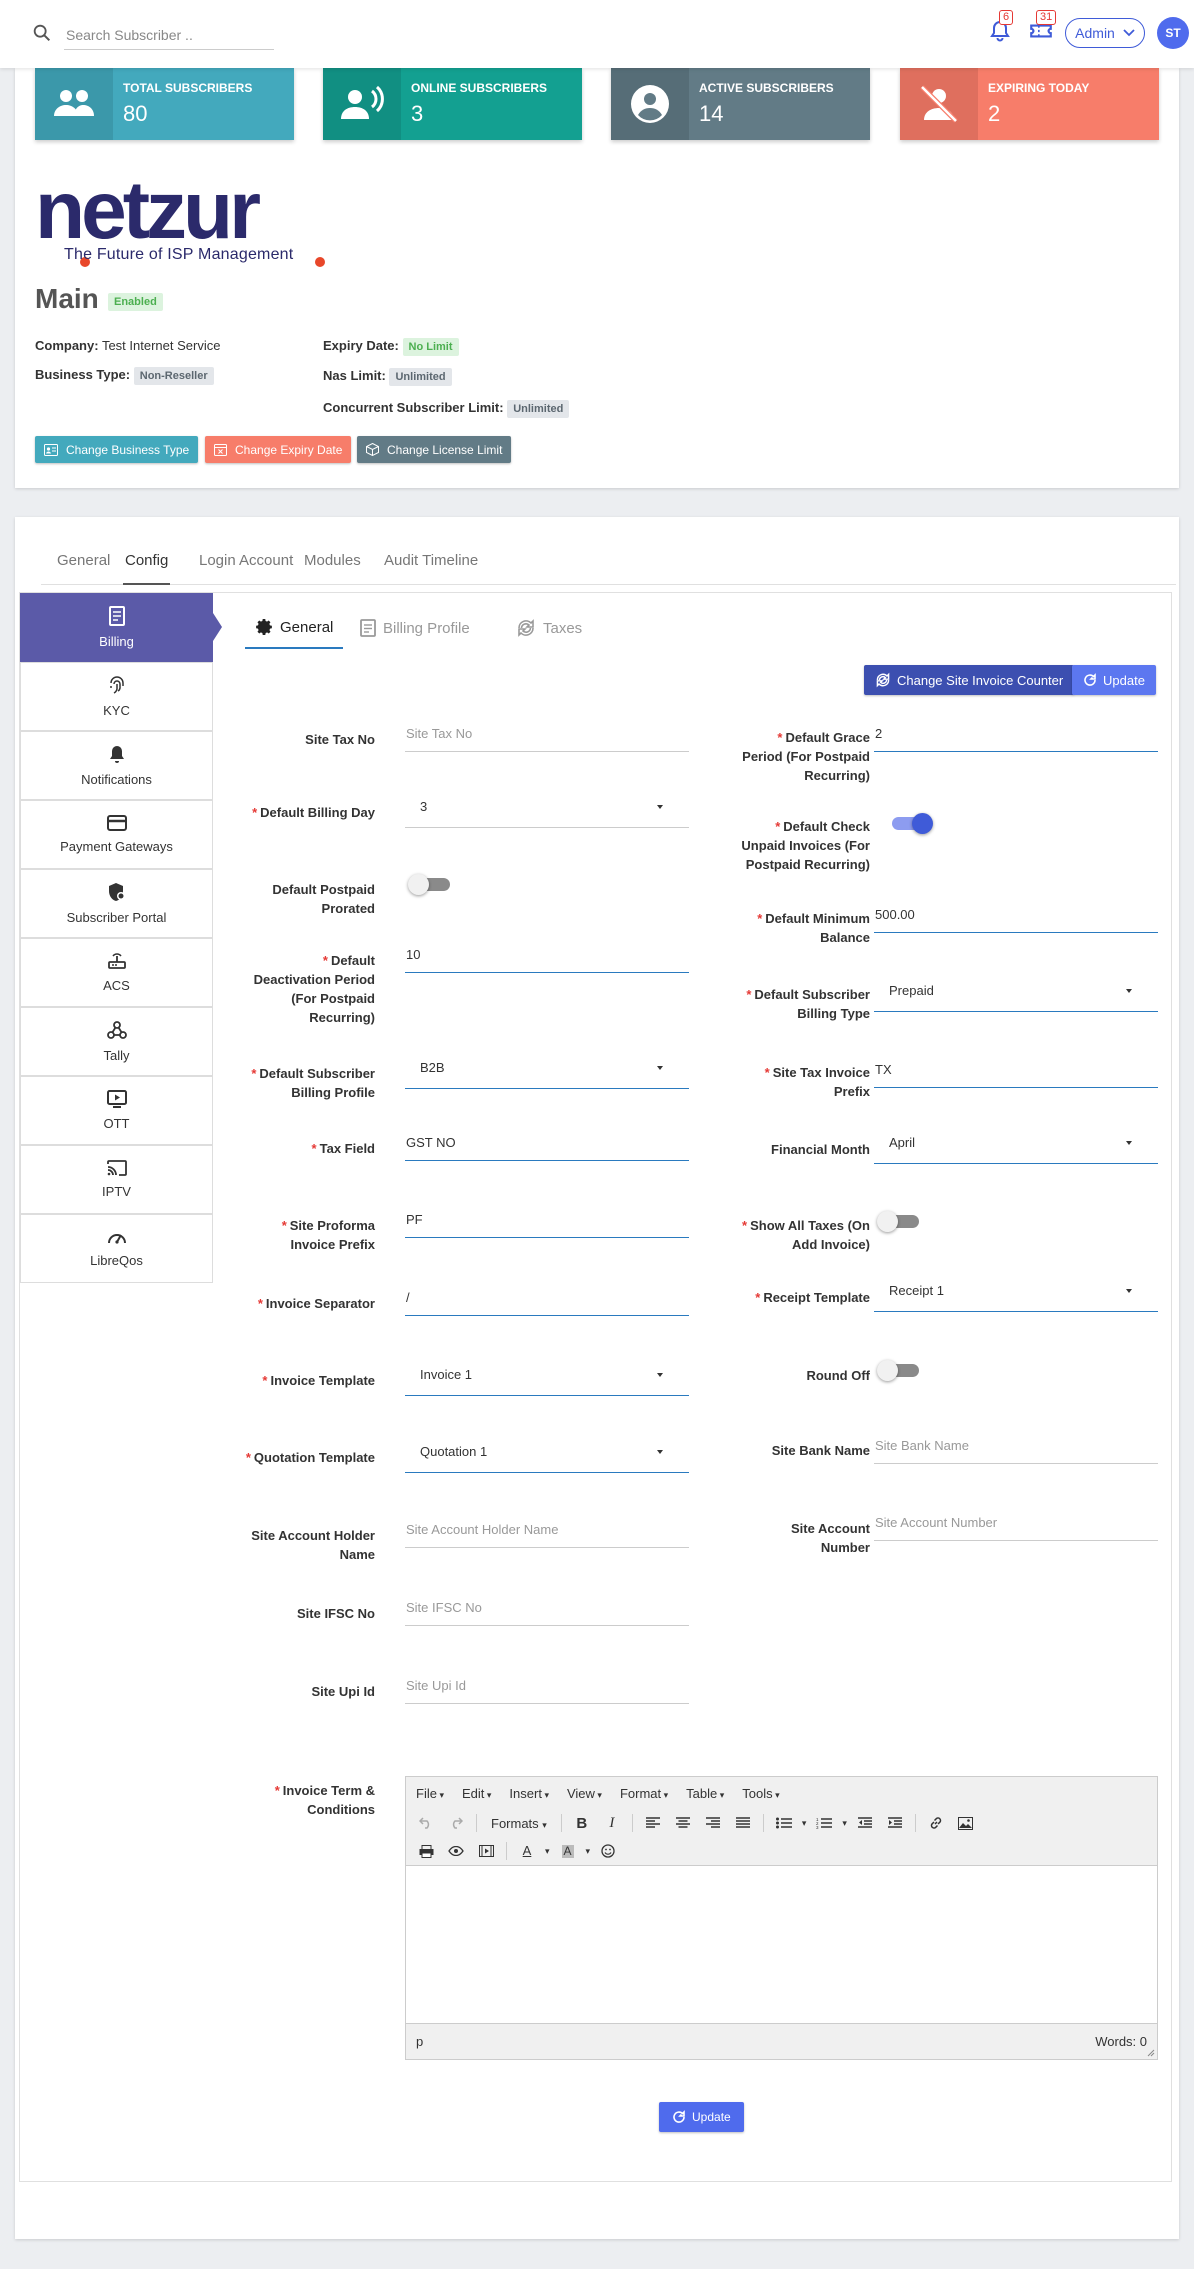  Describe the element at coordinates (547, 1610) in the screenshot. I see `ifsc-input: Site IFSC No` at that location.